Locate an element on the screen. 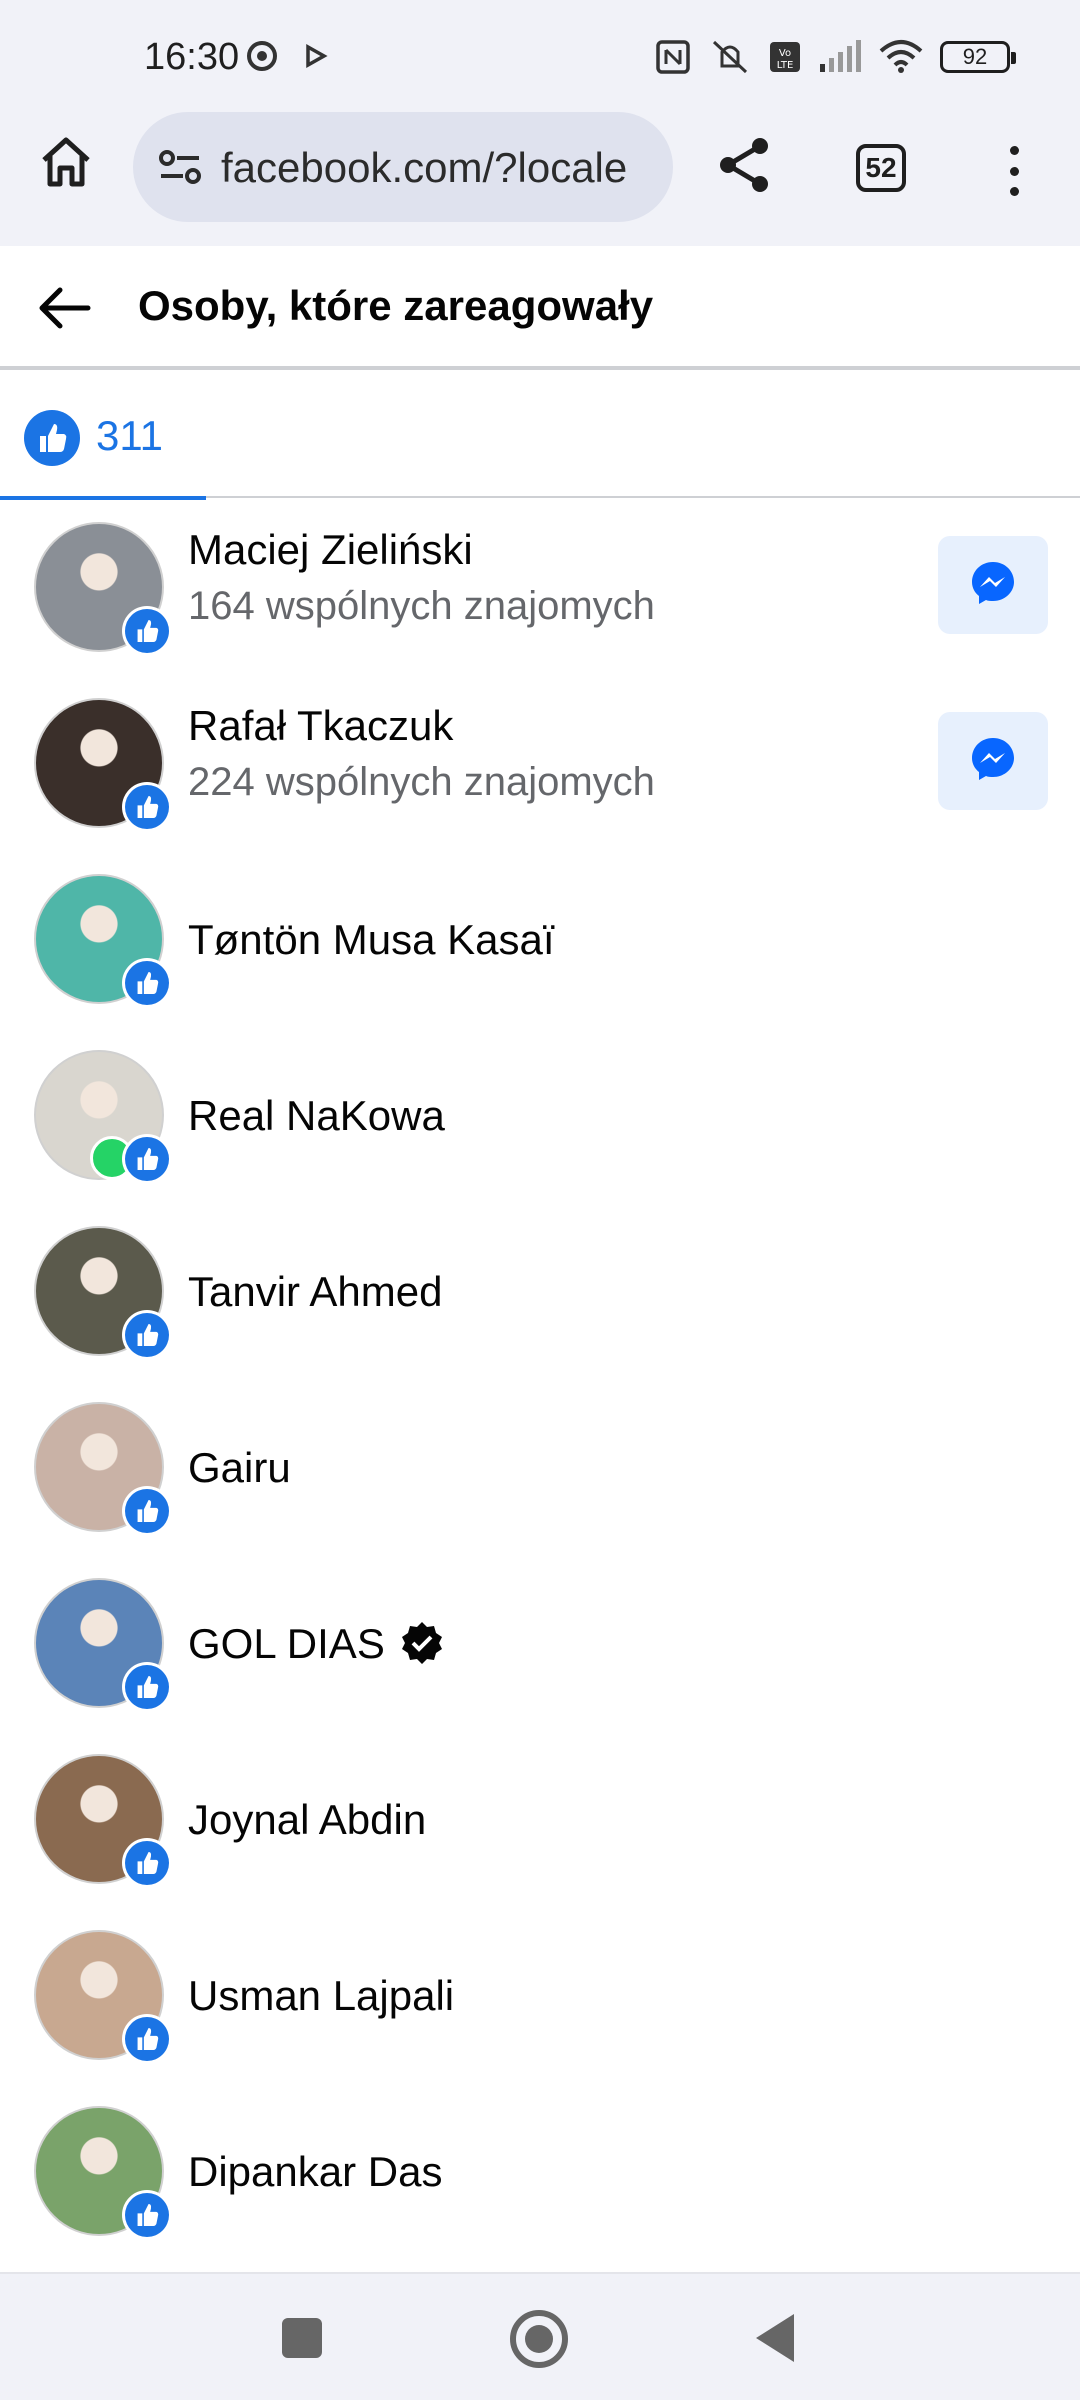 The width and height of the screenshot is (1080, 2400). svg-text: LTE is located at coordinates (785, 65).